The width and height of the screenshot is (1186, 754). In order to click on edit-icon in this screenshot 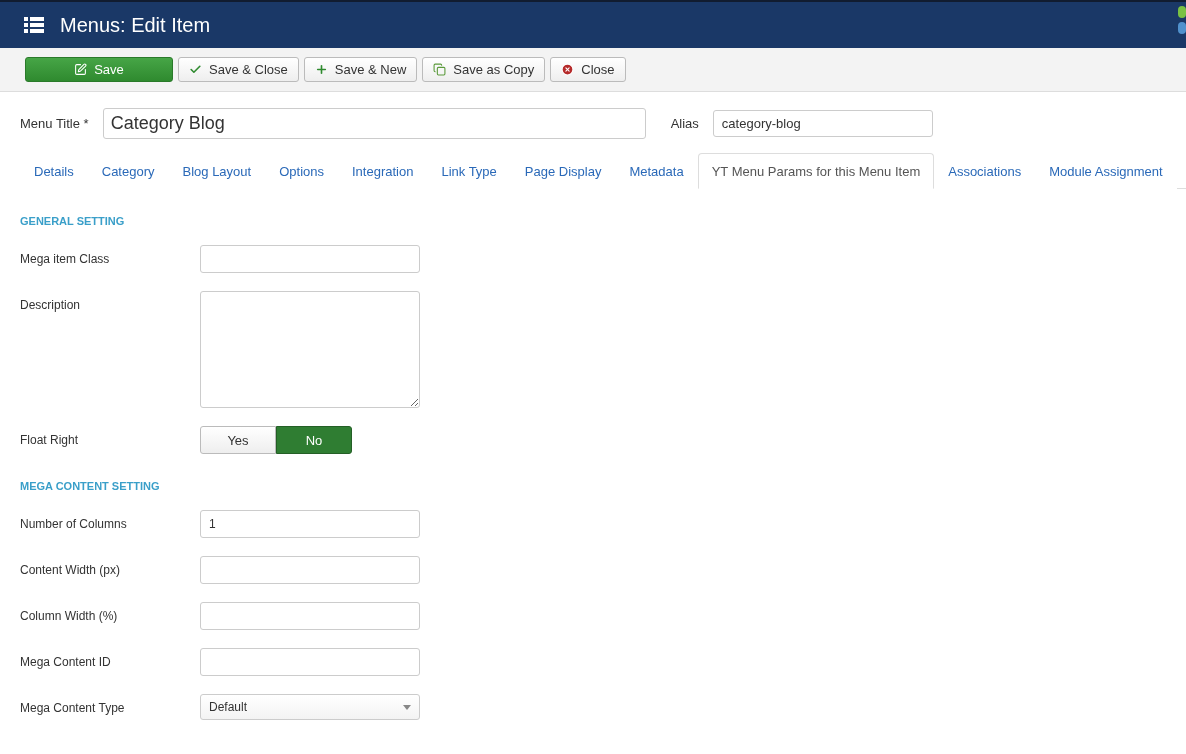, I will do `click(81, 69)`.